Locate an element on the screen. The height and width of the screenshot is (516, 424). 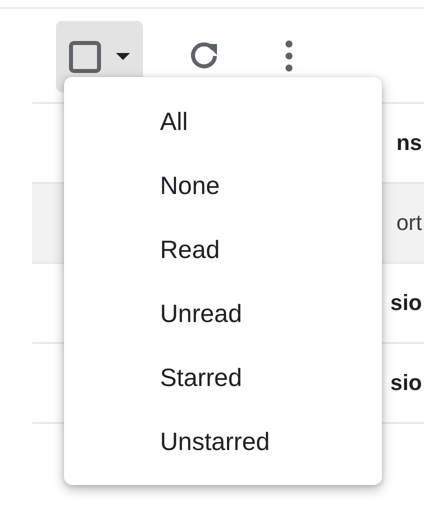
menu-item: None is located at coordinates (223, 186).